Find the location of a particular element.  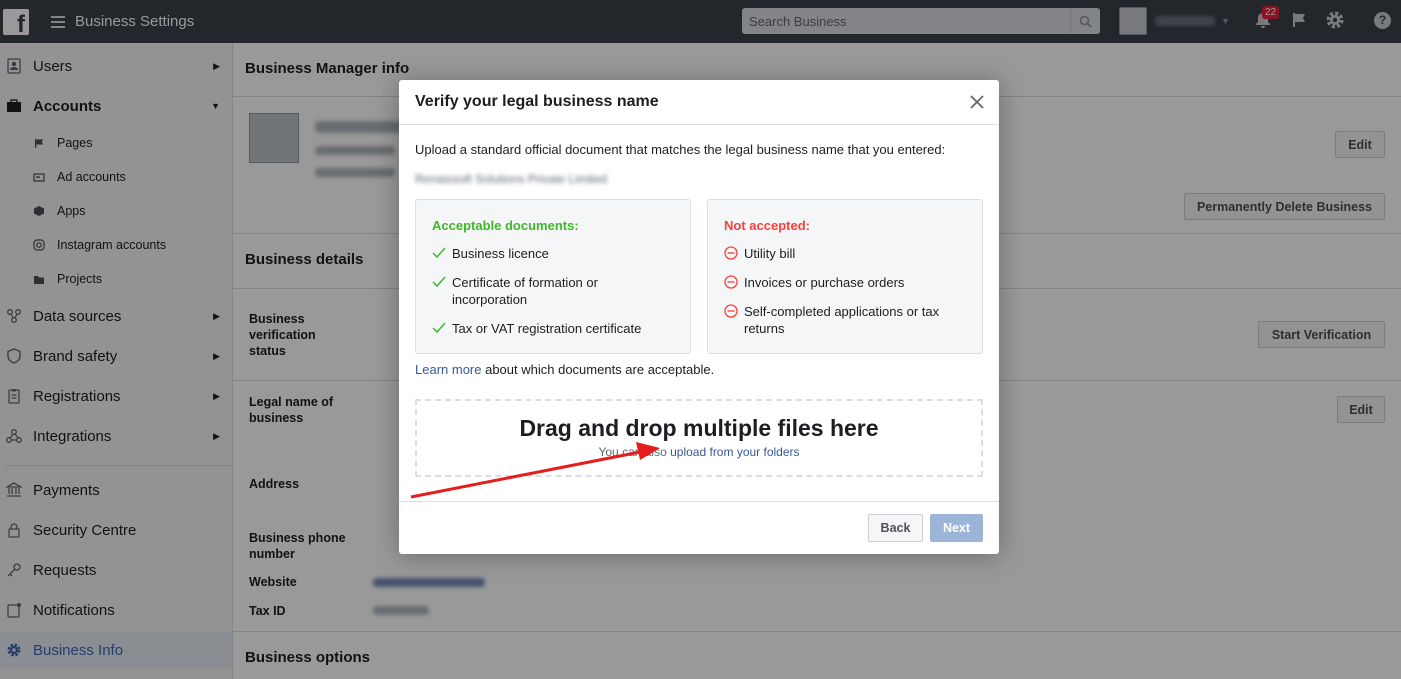

dialog-footer: Back Next is located at coordinates (699, 527).